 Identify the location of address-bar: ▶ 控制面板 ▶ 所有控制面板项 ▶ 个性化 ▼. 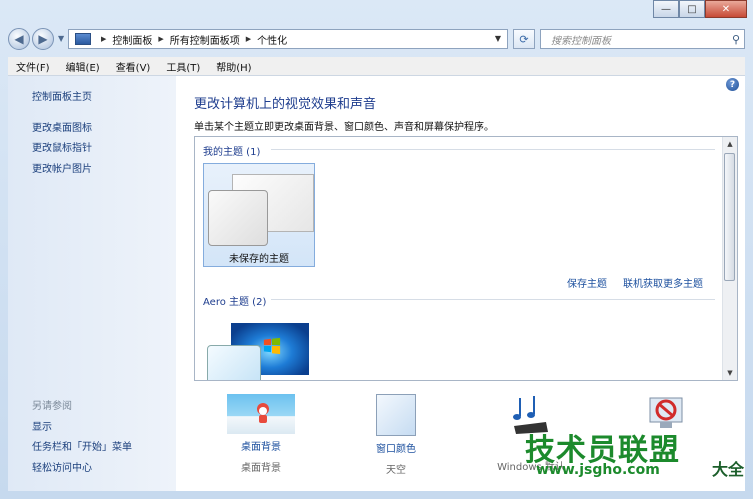
(288, 39).